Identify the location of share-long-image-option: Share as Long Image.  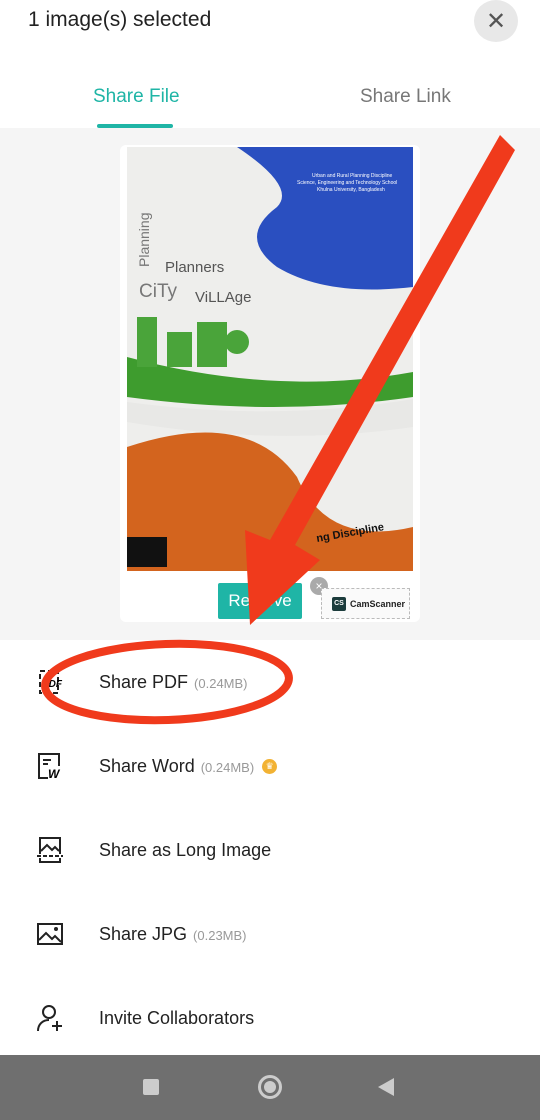
(270, 850).